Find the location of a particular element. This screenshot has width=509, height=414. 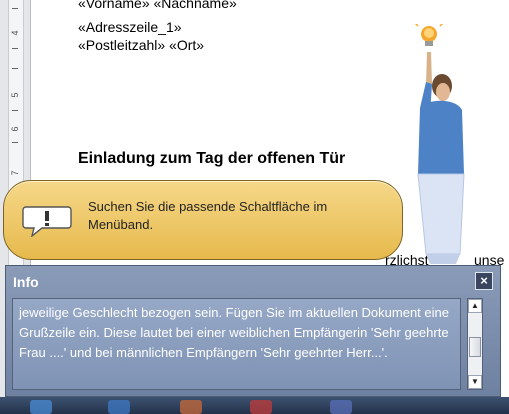

doc-heading: Einladung zum Tag der offenen Tür is located at coordinates (212, 158).